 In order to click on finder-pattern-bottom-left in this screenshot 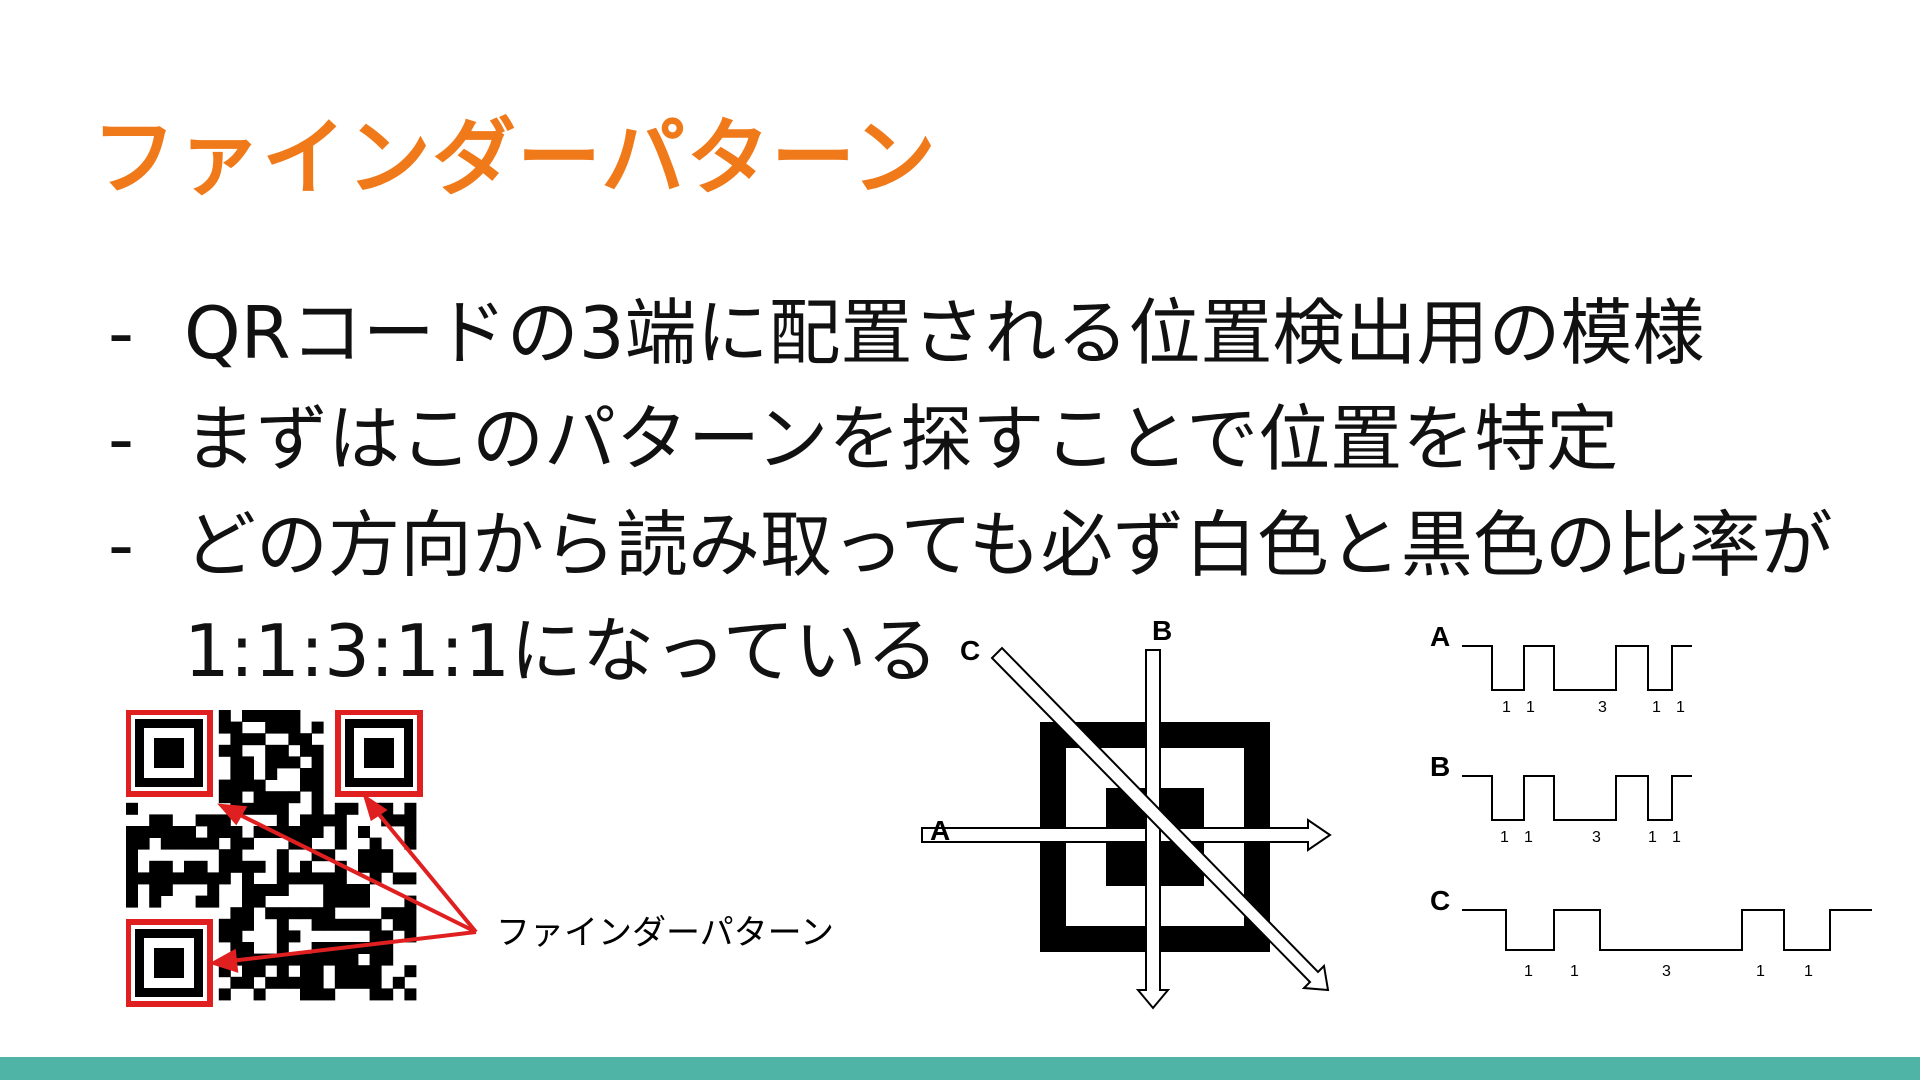, I will do `click(169, 963)`.